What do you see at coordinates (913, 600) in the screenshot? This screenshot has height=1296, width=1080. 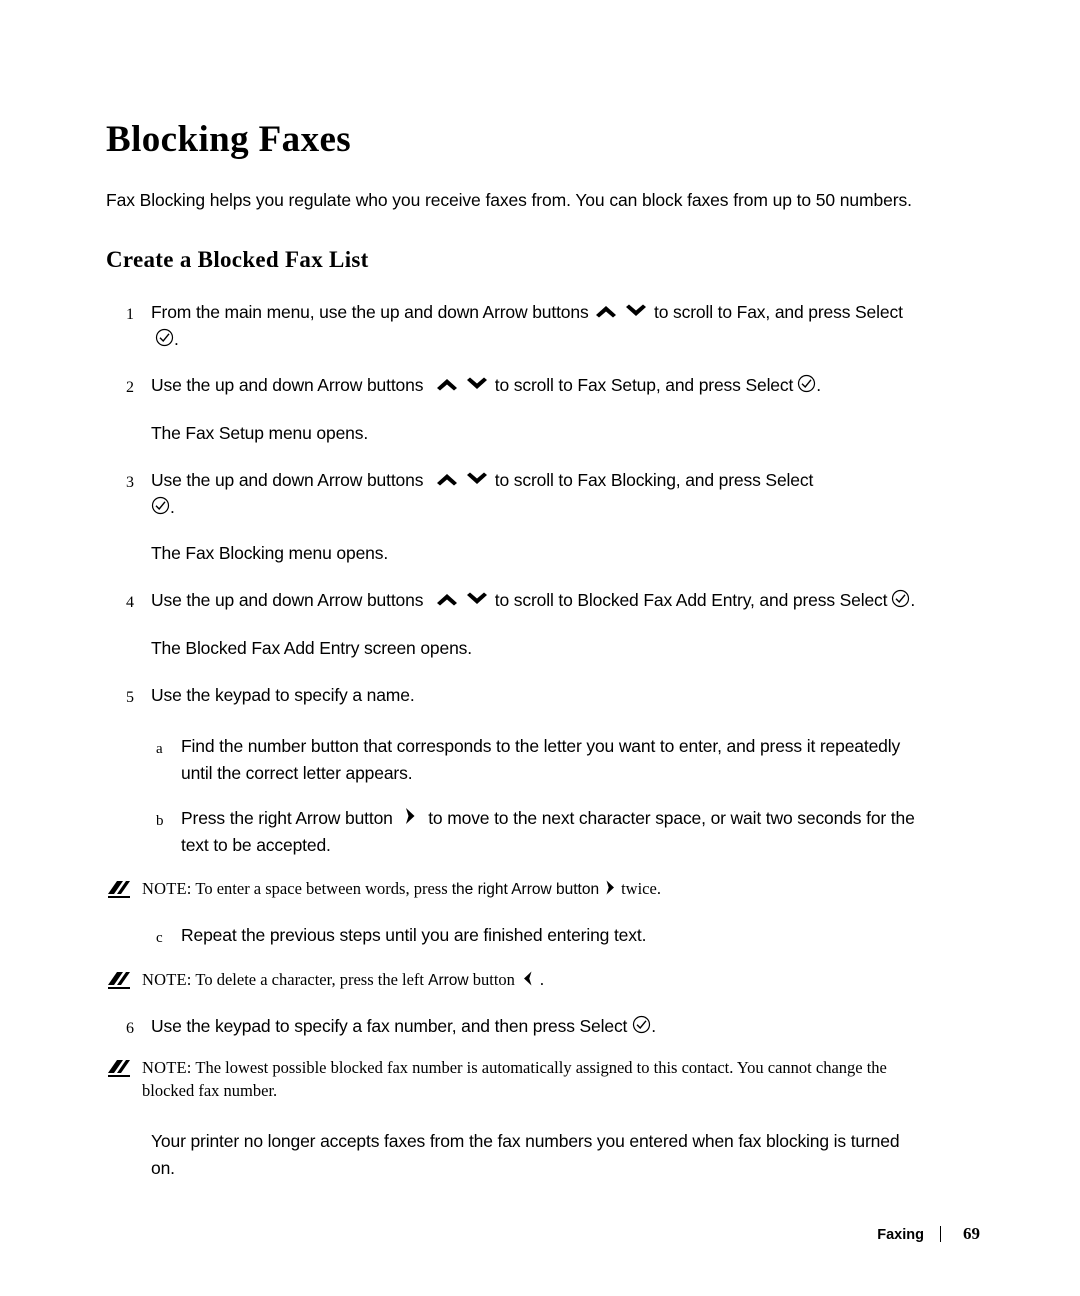 I see `step-4-text-c: .` at bounding box center [913, 600].